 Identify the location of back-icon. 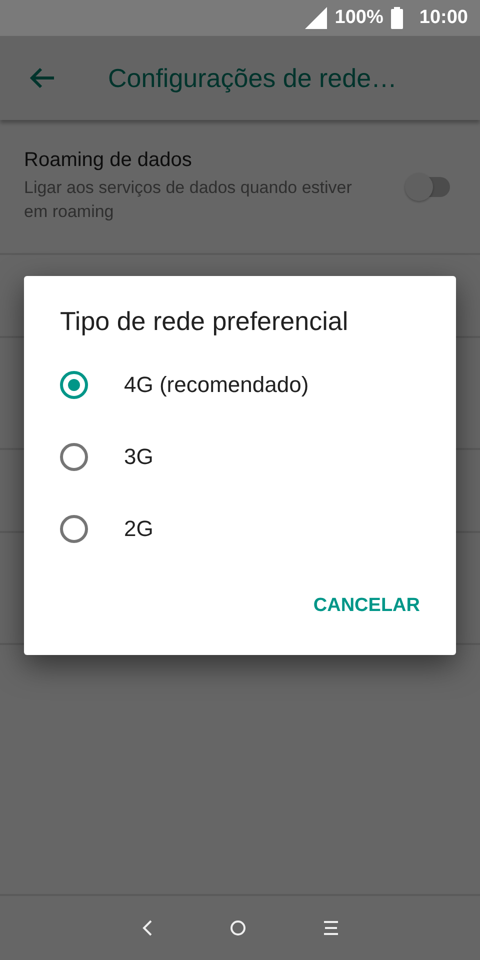
(147, 928).